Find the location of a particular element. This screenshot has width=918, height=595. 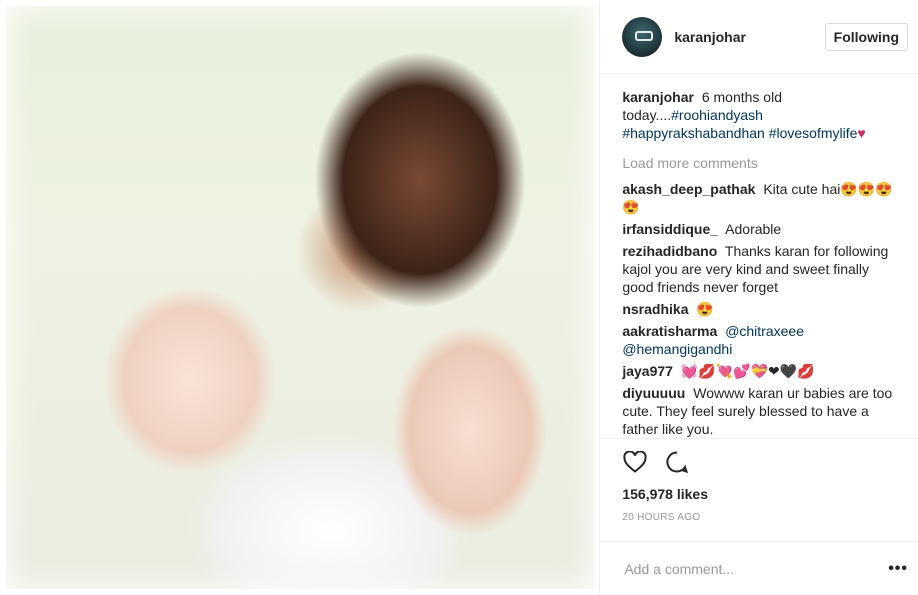

add-comment-bar: ••• is located at coordinates (759, 568).